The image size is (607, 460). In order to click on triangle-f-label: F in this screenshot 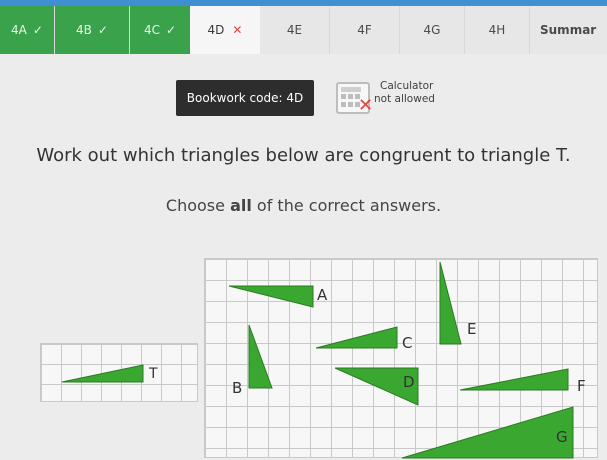, I will do `click(581, 386)`.